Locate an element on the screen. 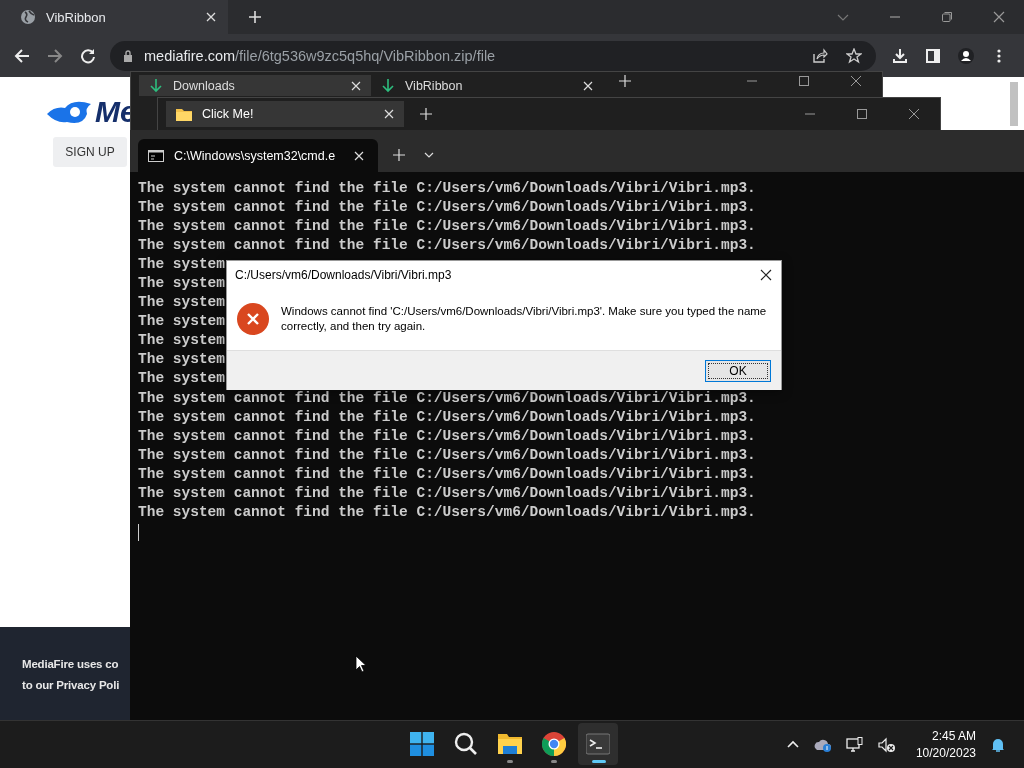 The width and height of the screenshot is (1024, 768). text-cursor is located at coordinates (138, 532).